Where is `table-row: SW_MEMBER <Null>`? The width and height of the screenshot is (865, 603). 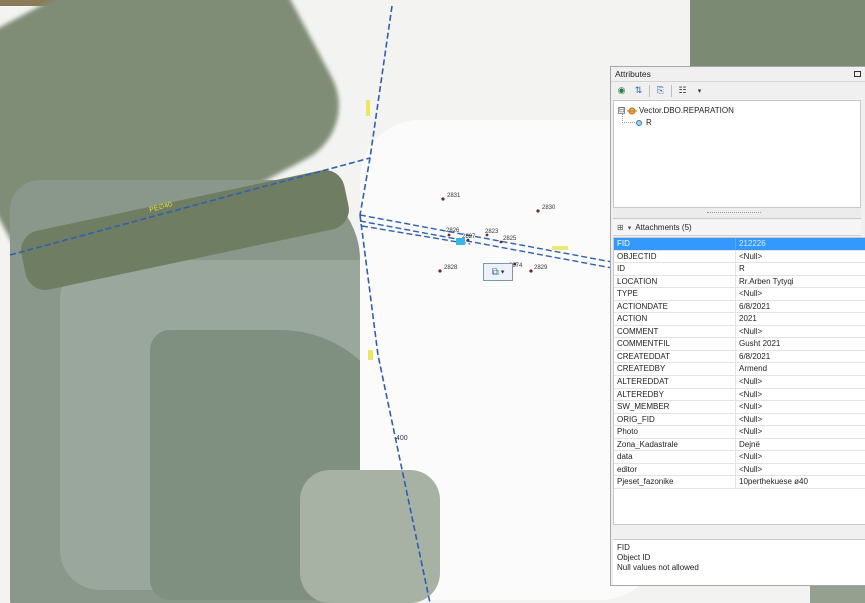 table-row: SW_MEMBER <Null> is located at coordinates (739, 407).